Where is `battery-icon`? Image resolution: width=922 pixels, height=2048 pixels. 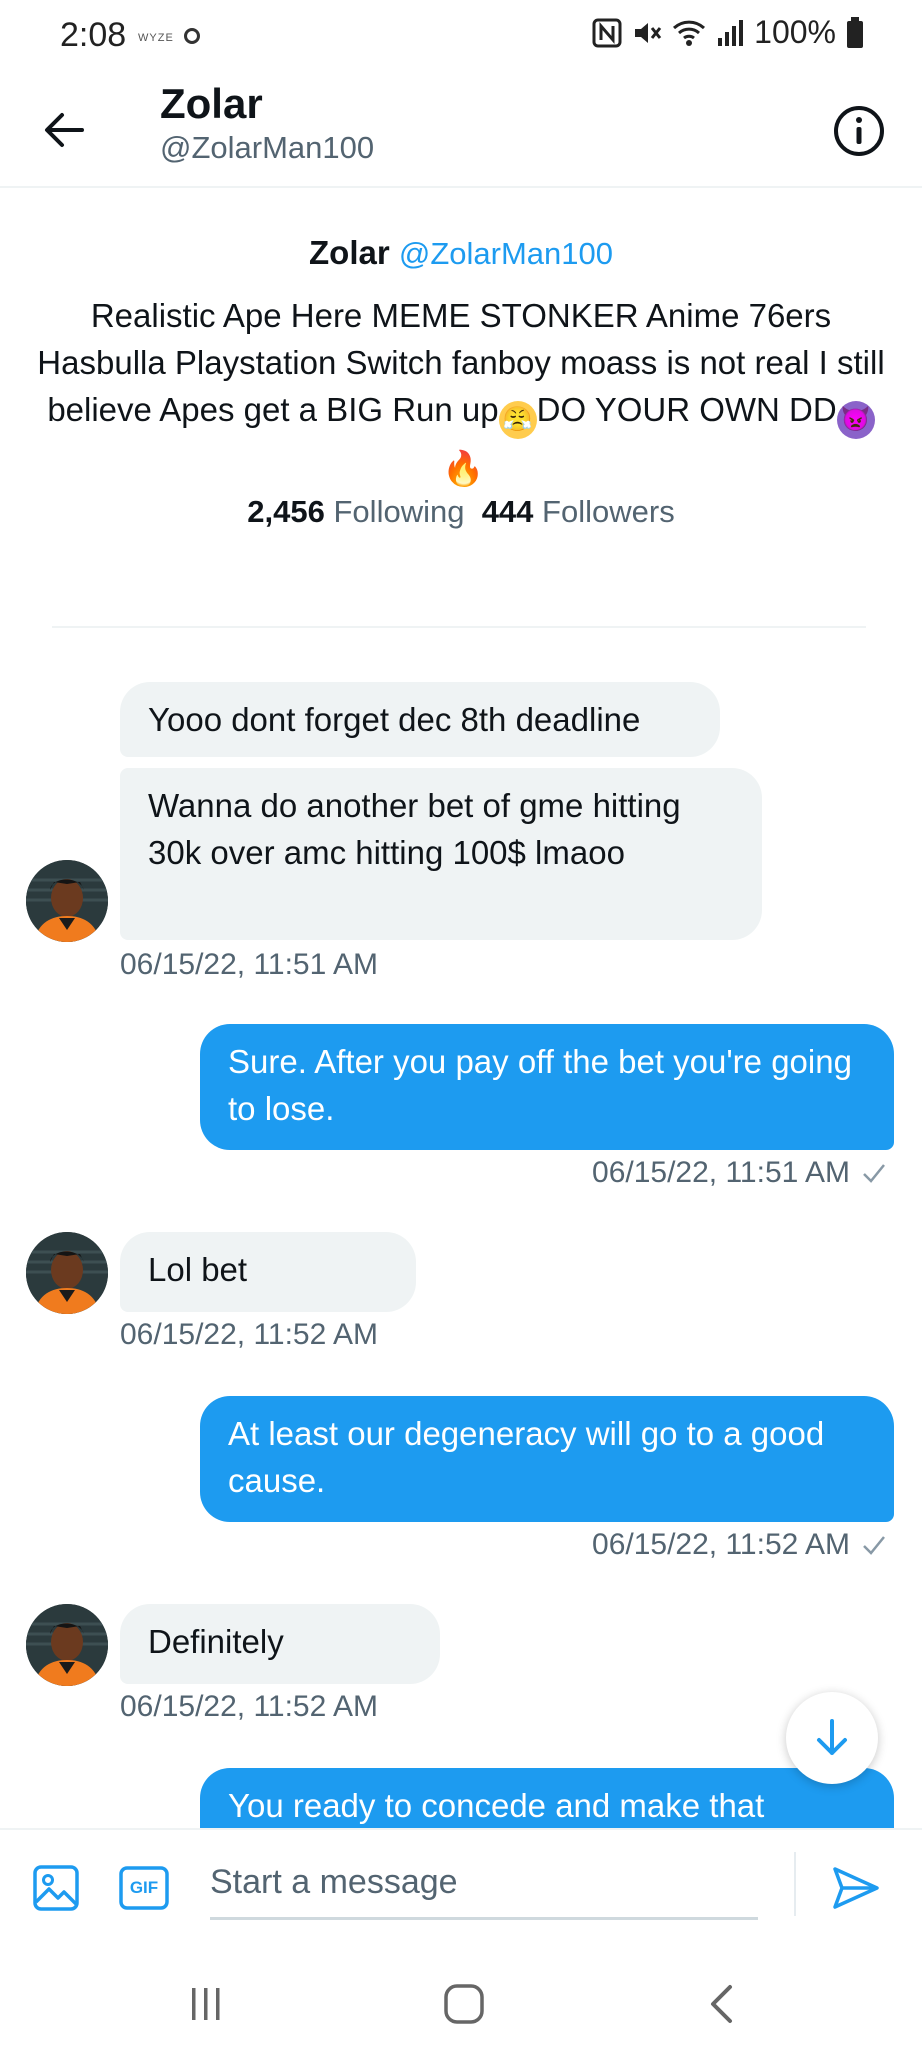
battery-icon is located at coordinates (855, 32).